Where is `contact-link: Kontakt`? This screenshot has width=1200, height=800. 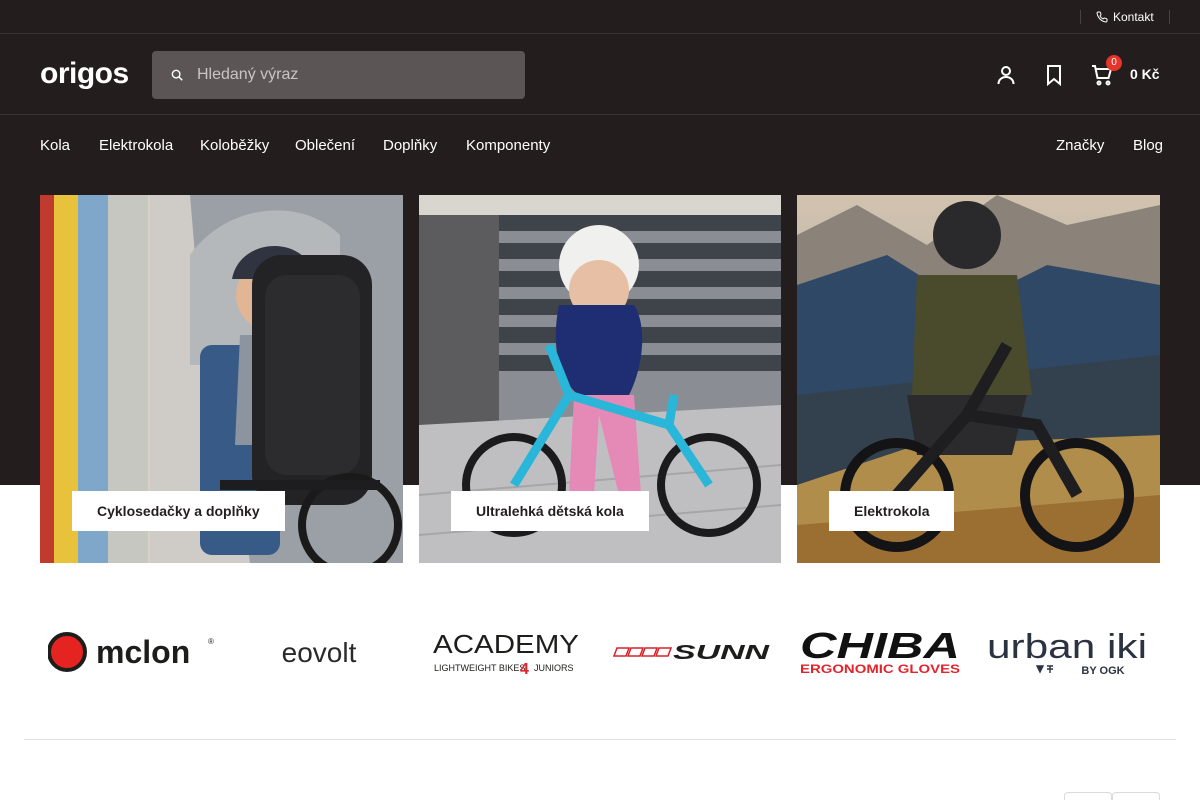 contact-link: Kontakt is located at coordinates (1125, 17).